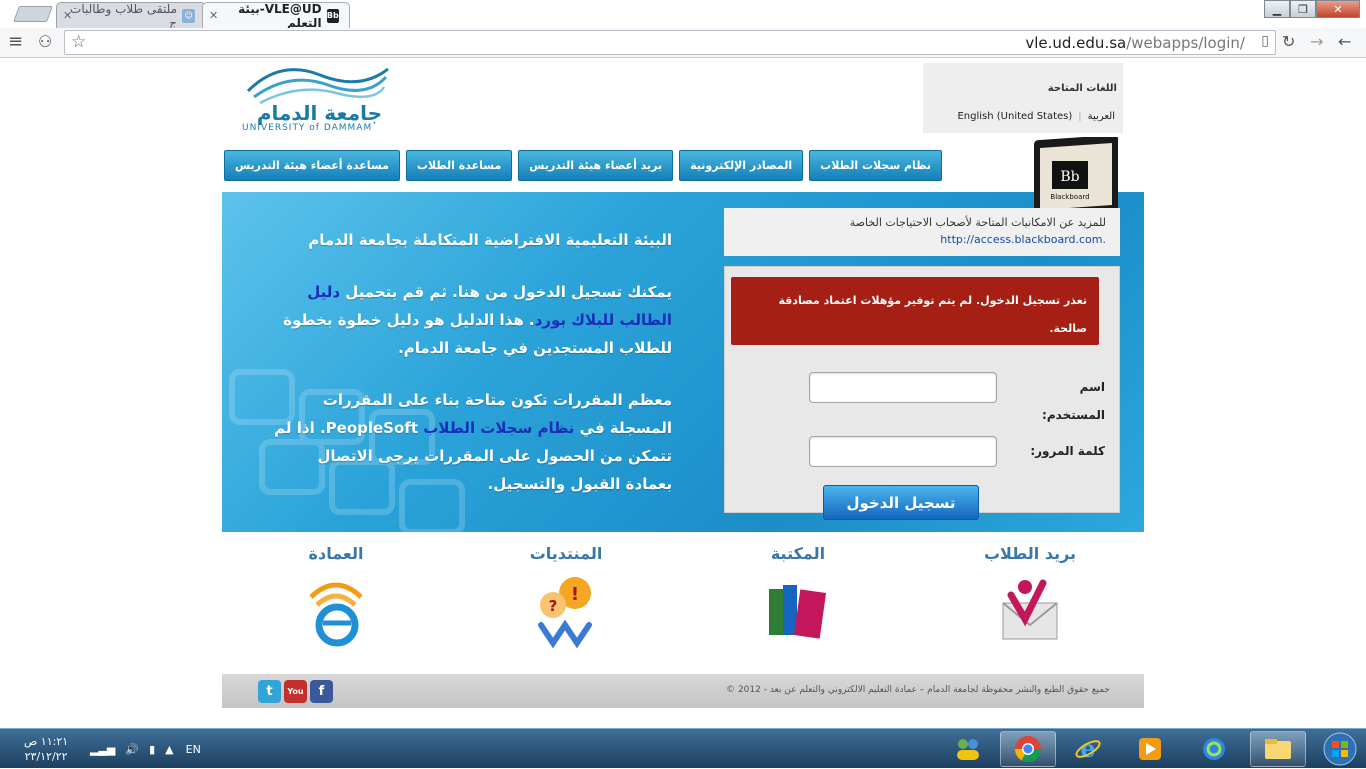 The height and width of the screenshot is (769, 1366). What do you see at coordinates (336, 614) in the screenshot?
I see `e-learning-icon` at bounding box center [336, 614].